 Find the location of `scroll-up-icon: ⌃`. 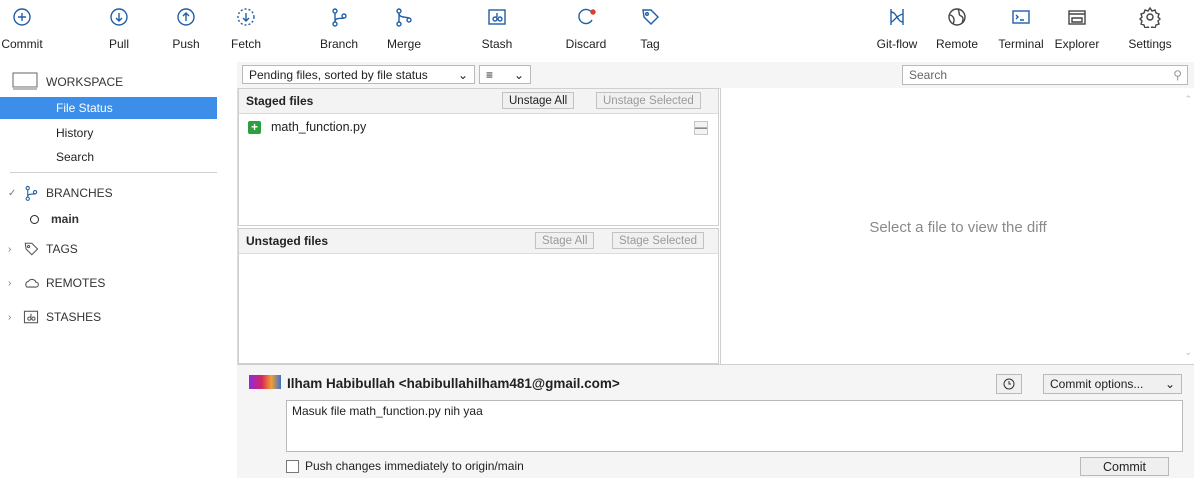

scroll-up-icon: ⌃ is located at coordinates (1188, 99).